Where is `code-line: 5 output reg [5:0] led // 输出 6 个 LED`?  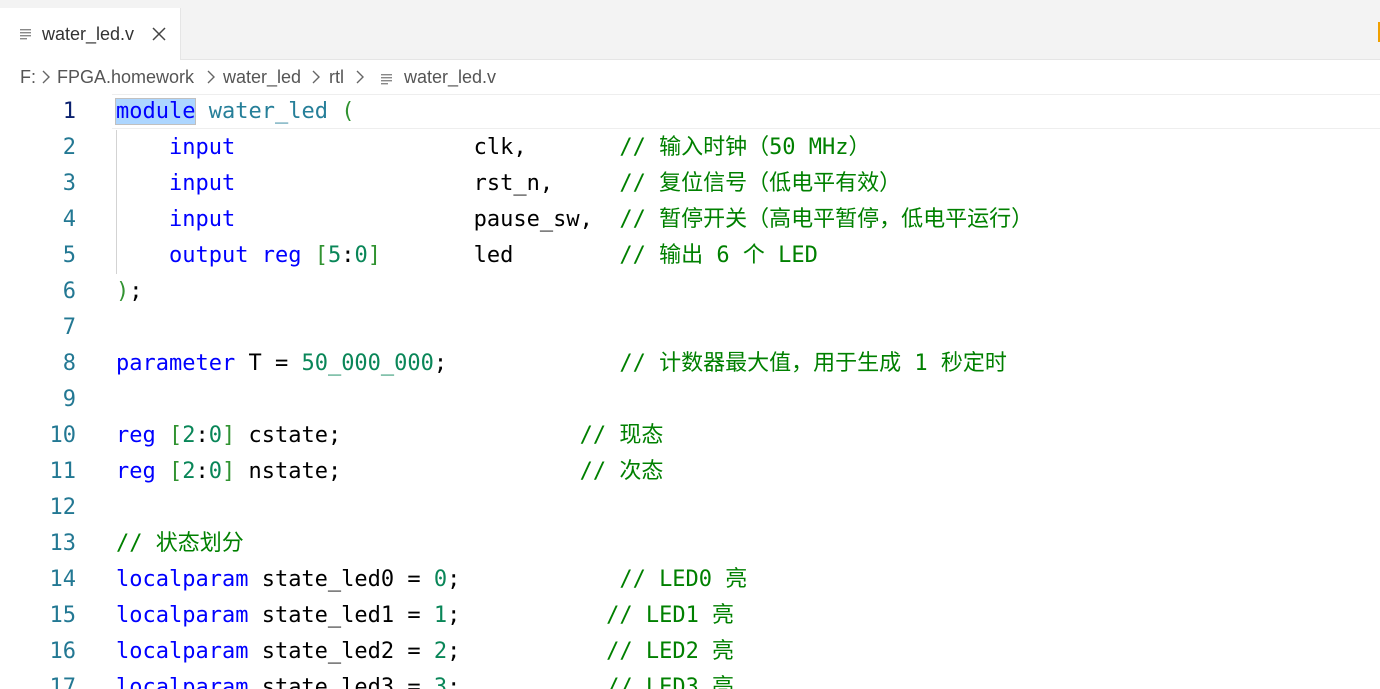 code-line: 5 output reg [5:0] led // 输出 6 个 LED is located at coordinates (690, 256).